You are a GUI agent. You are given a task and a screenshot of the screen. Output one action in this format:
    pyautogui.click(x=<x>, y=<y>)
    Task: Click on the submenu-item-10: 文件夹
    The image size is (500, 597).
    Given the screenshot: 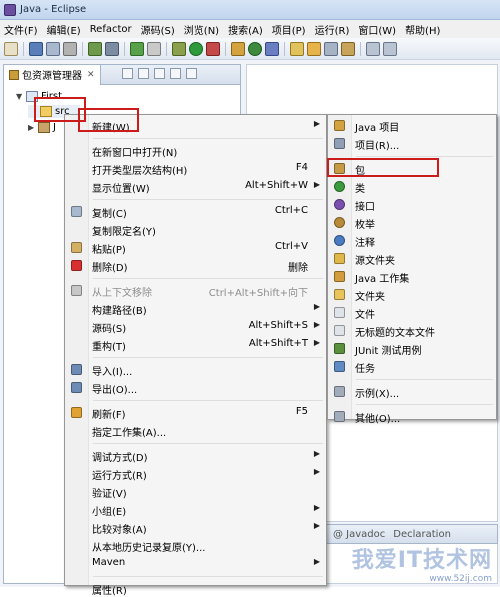 What is the action you would take?
    pyautogui.click(x=412, y=294)
    